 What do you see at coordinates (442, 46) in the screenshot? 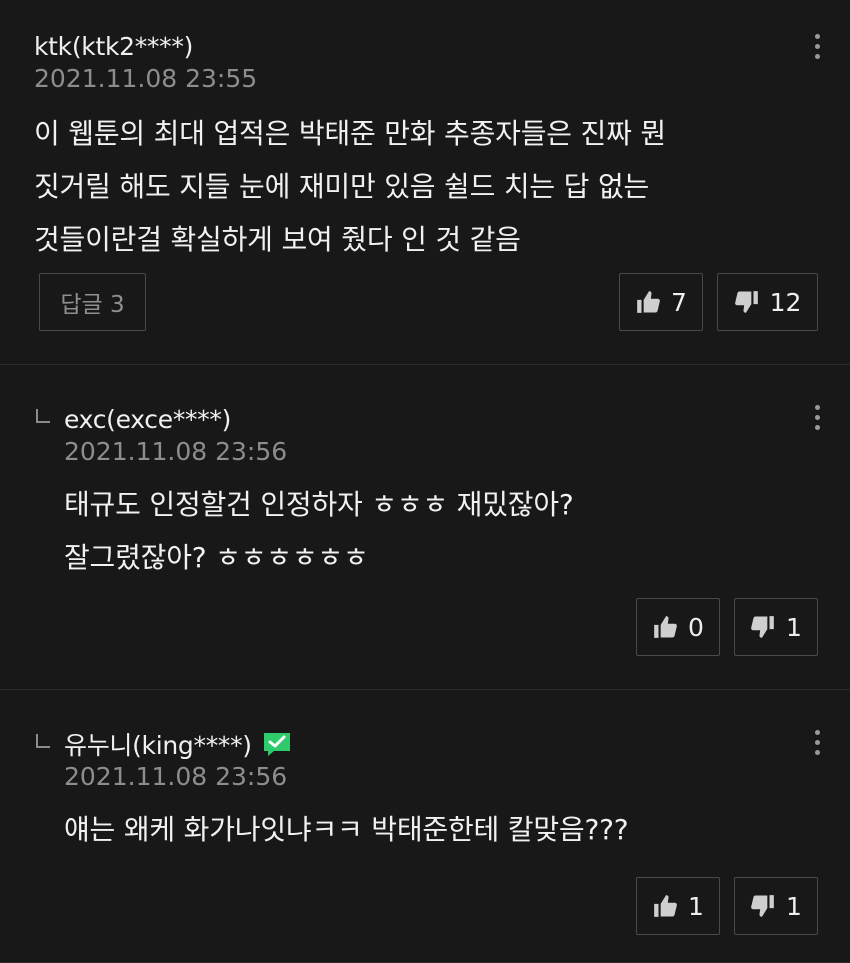
I see `comment-header: ktk(ktk2****)` at bounding box center [442, 46].